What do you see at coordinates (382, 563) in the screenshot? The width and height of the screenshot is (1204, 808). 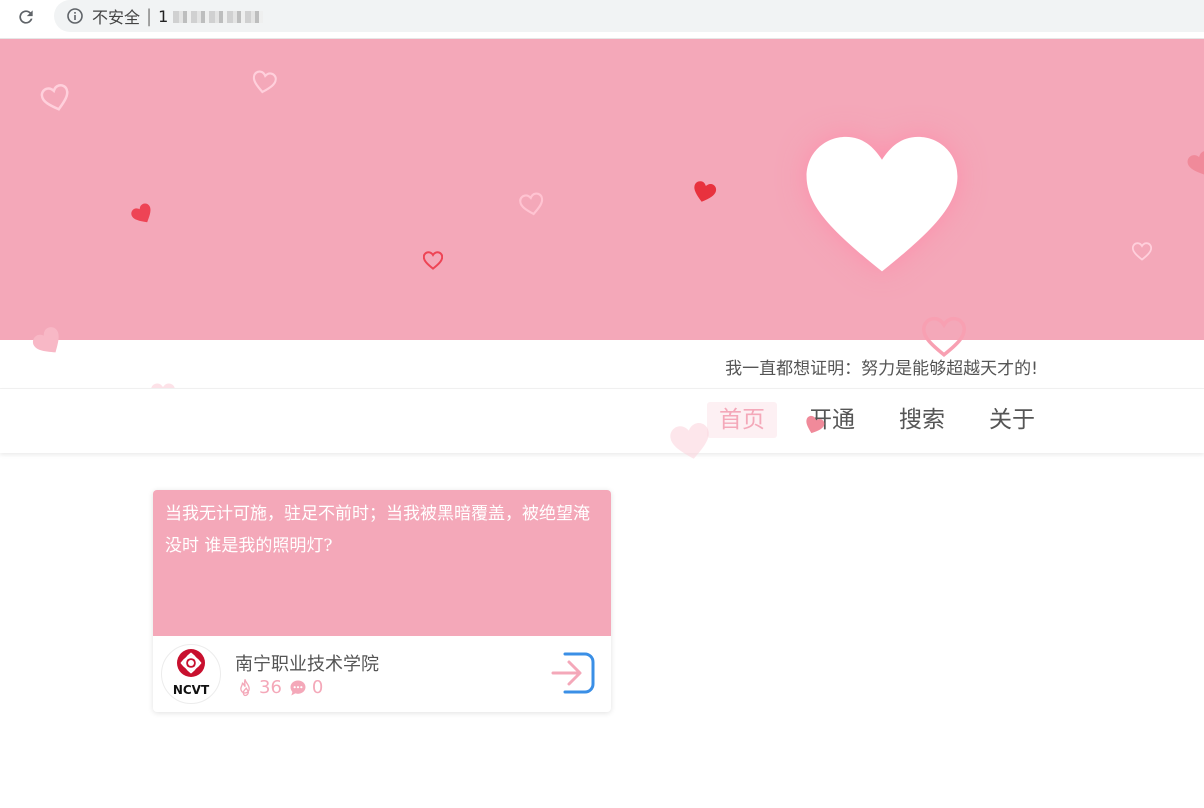 I see `card-header: 当我无计可施，驻足不前时；当我被黑暗覆盖，被绝望淹没时 谁是我的照明灯?` at bounding box center [382, 563].